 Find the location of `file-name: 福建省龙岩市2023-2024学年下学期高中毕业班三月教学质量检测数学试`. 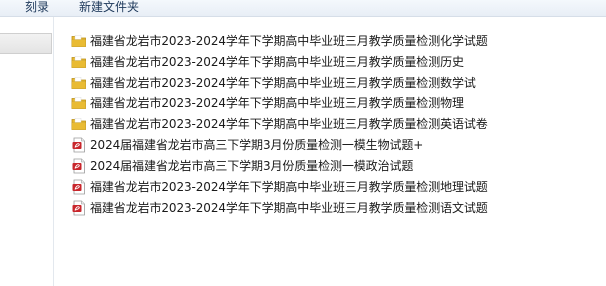

file-name: 福建省龙岩市2023-2024学年下学期高中毕业班三月教学质量检测数学试 is located at coordinates (283, 82).